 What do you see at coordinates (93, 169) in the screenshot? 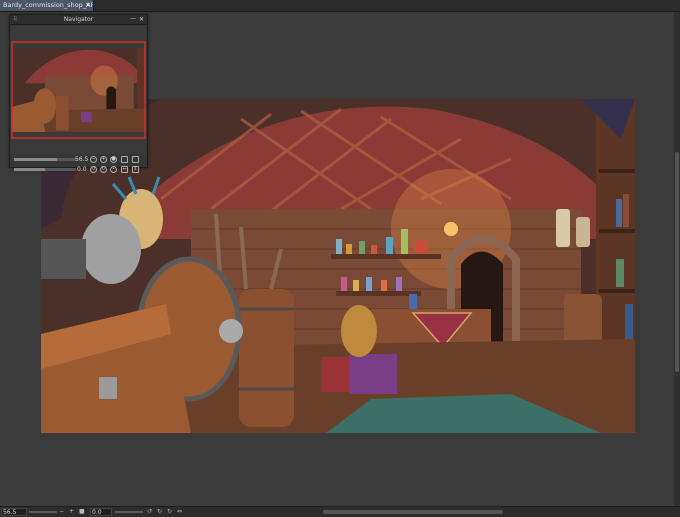
I see `rotate-left-icon: ↺` at bounding box center [93, 169].